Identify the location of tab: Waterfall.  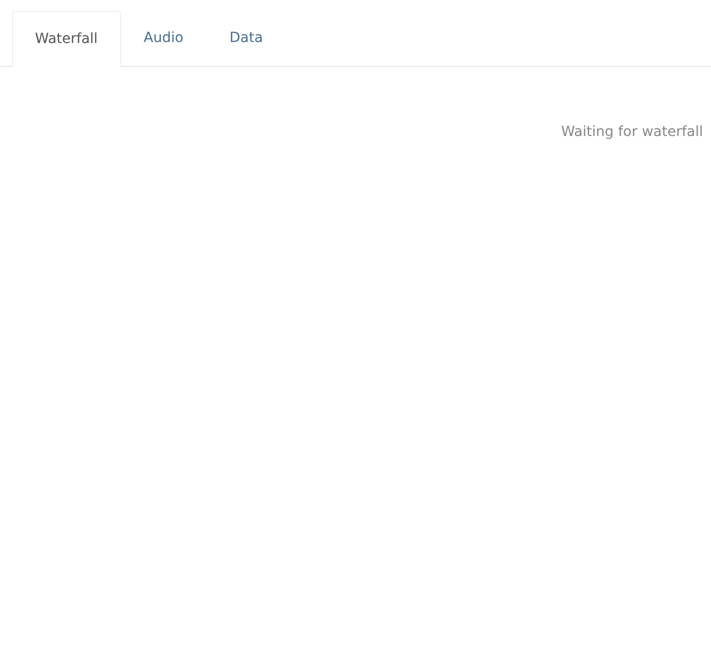
(66, 39).